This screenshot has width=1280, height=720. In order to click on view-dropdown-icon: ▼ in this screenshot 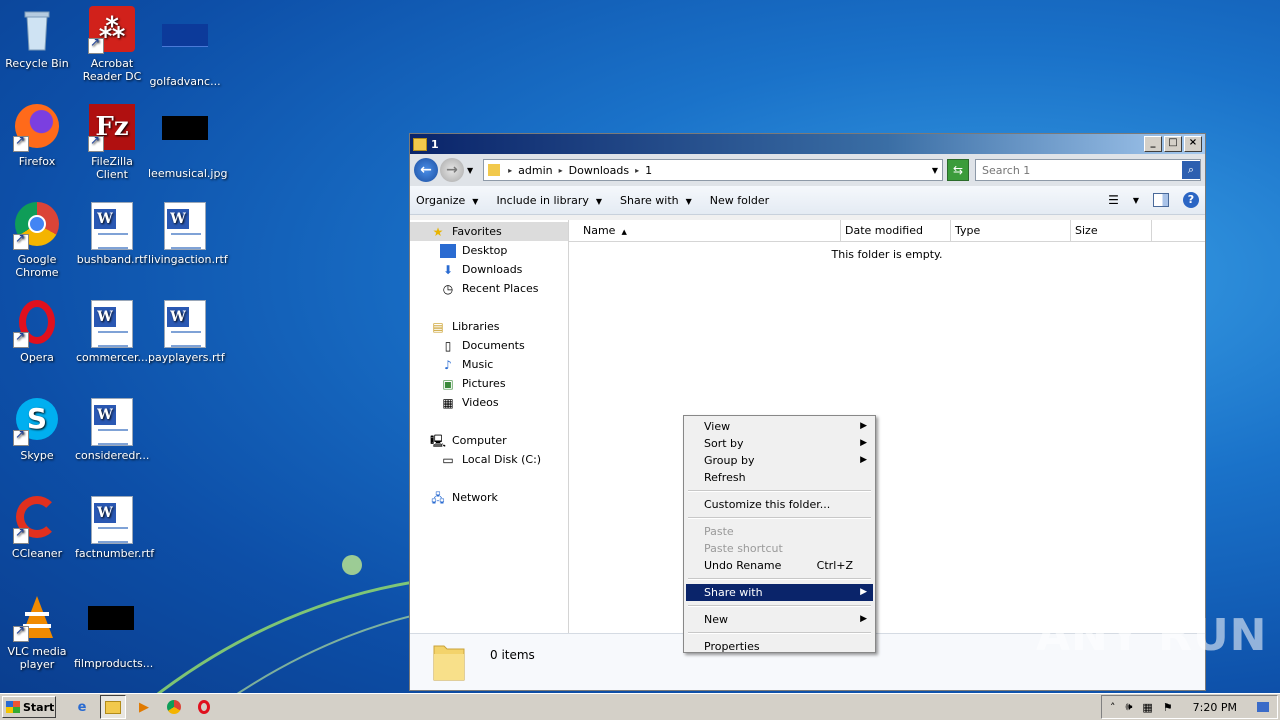, I will do `click(1136, 200)`.